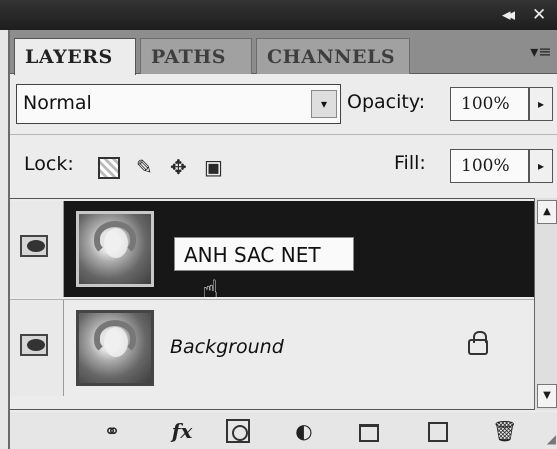 The image size is (557, 449). What do you see at coordinates (489, 104) in the screenshot?
I see `opacity-field: 100%` at bounding box center [489, 104].